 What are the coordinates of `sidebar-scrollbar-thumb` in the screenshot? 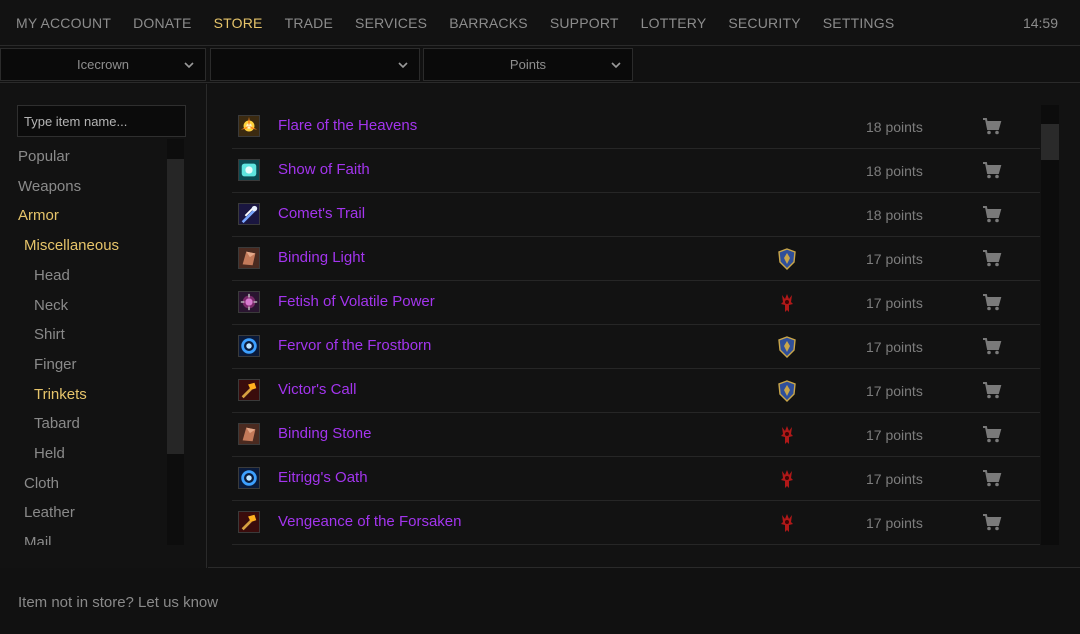 It's located at (175, 306).